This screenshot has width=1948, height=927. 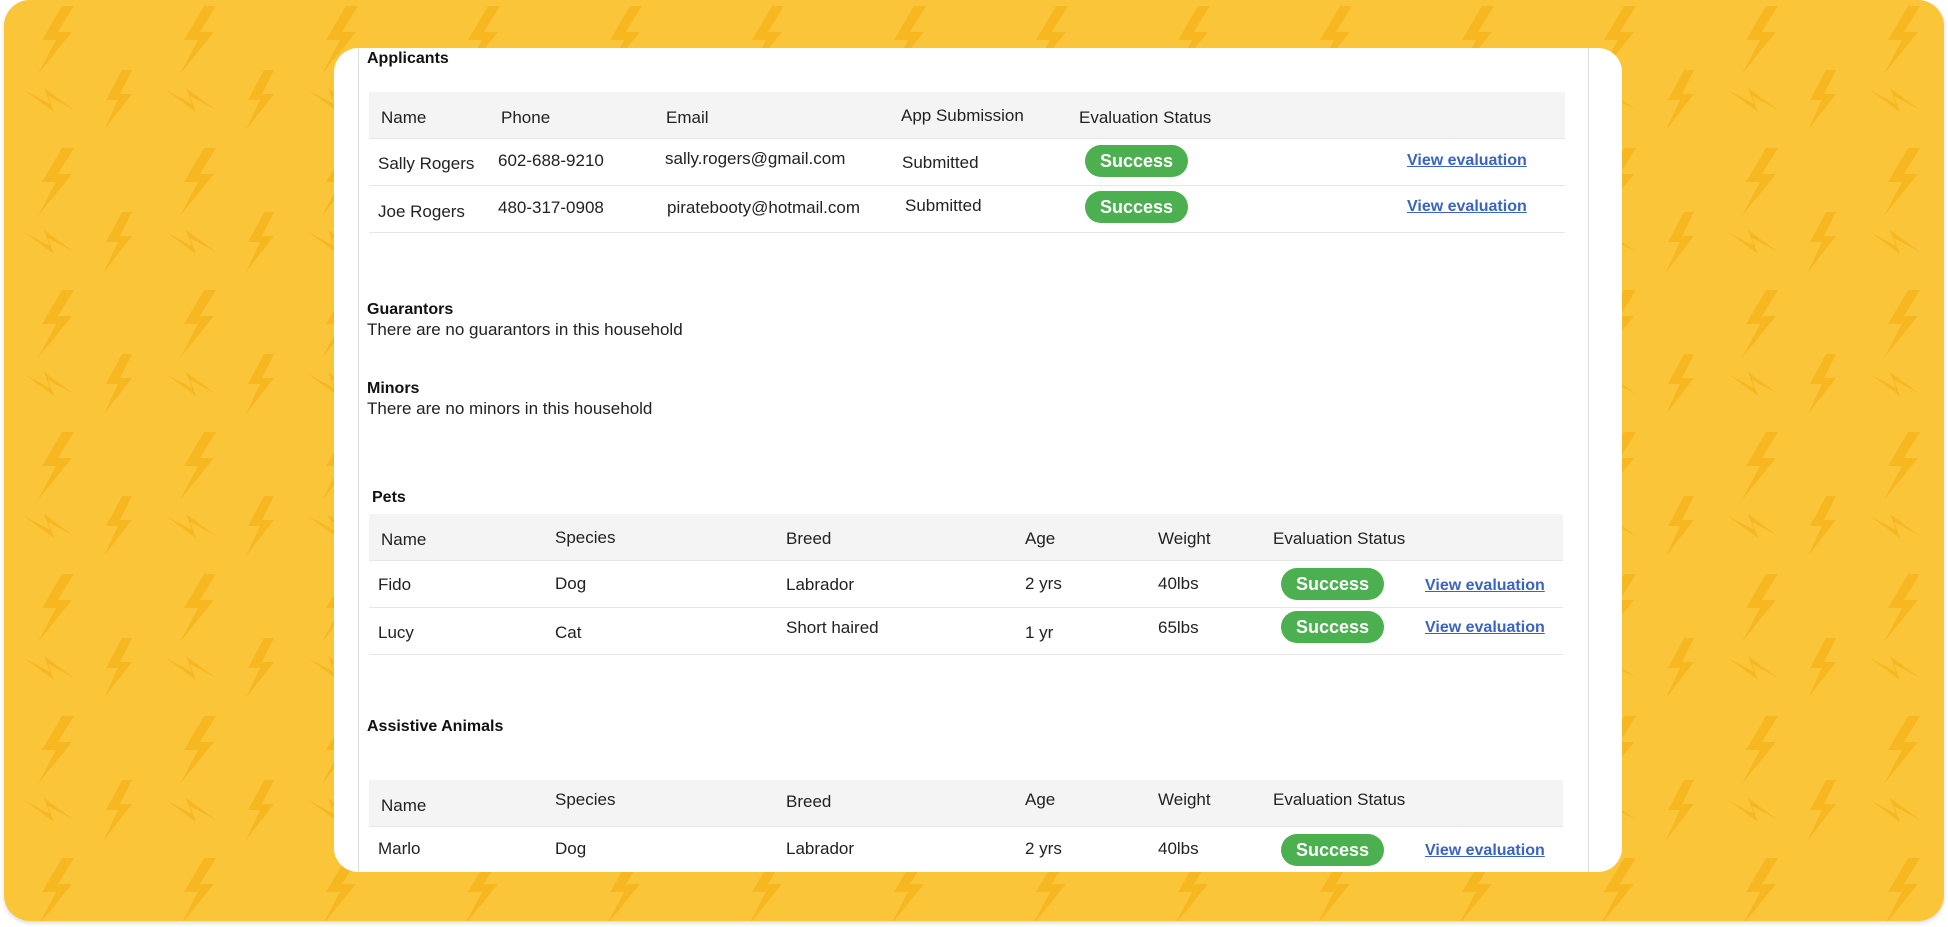 I want to click on assistive-animal-age: 2 yrs, so click(x=1043, y=848).